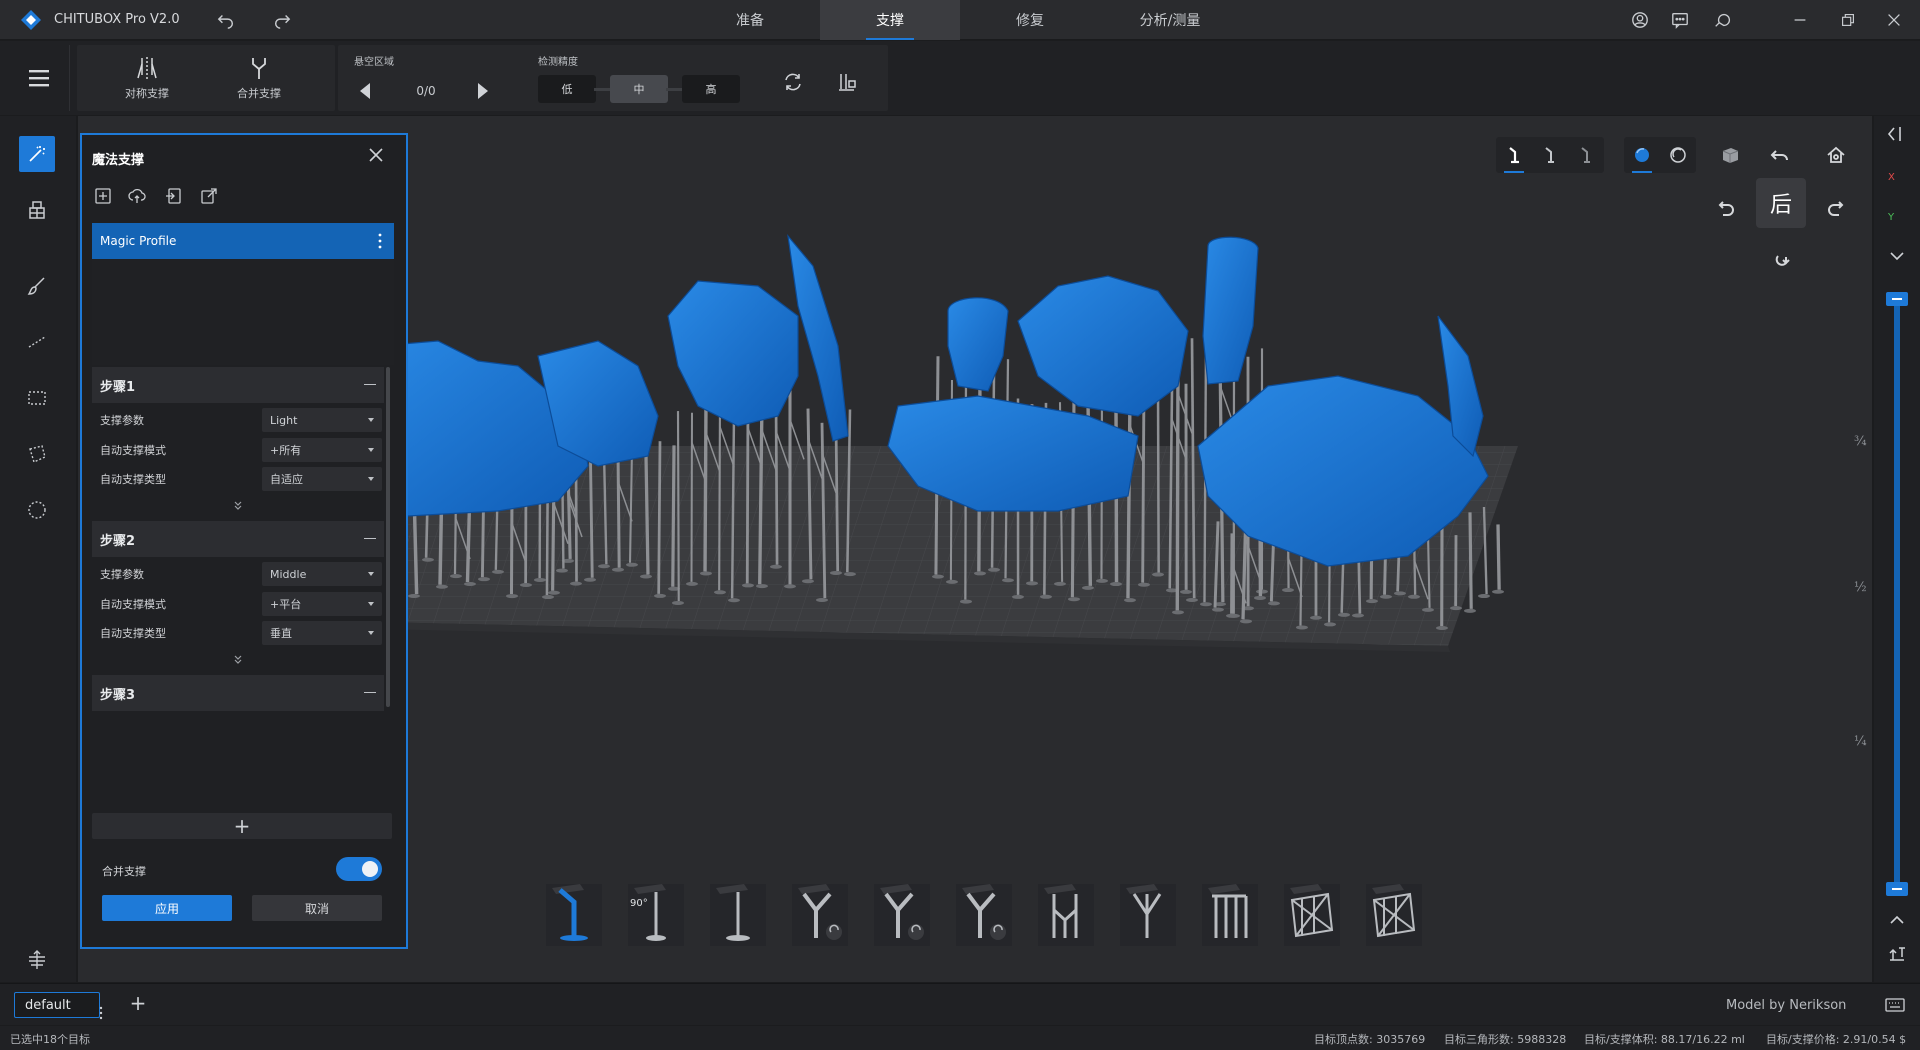 The height and width of the screenshot is (1050, 1920). Describe the element at coordinates (793, 82) in the screenshot. I see `redetect-button` at that location.